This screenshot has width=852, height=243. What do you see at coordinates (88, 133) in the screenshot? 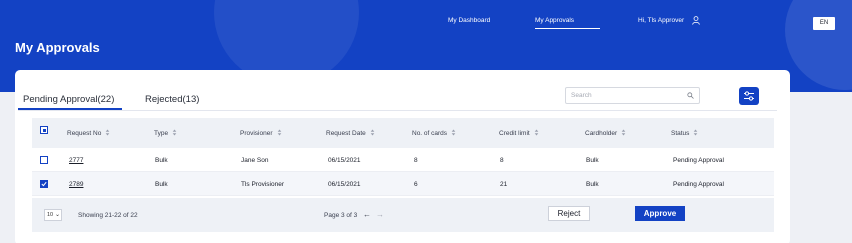
I see `column-header-request-no: Request No` at bounding box center [88, 133].